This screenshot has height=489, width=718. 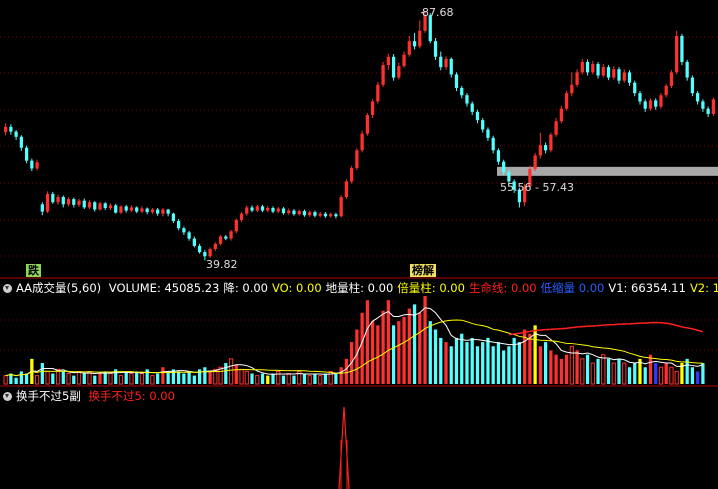 What do you see at coordinates (438, 12) in the screenshot?
I see `high-price-label: 87.68` at bounding box center [438, 12].